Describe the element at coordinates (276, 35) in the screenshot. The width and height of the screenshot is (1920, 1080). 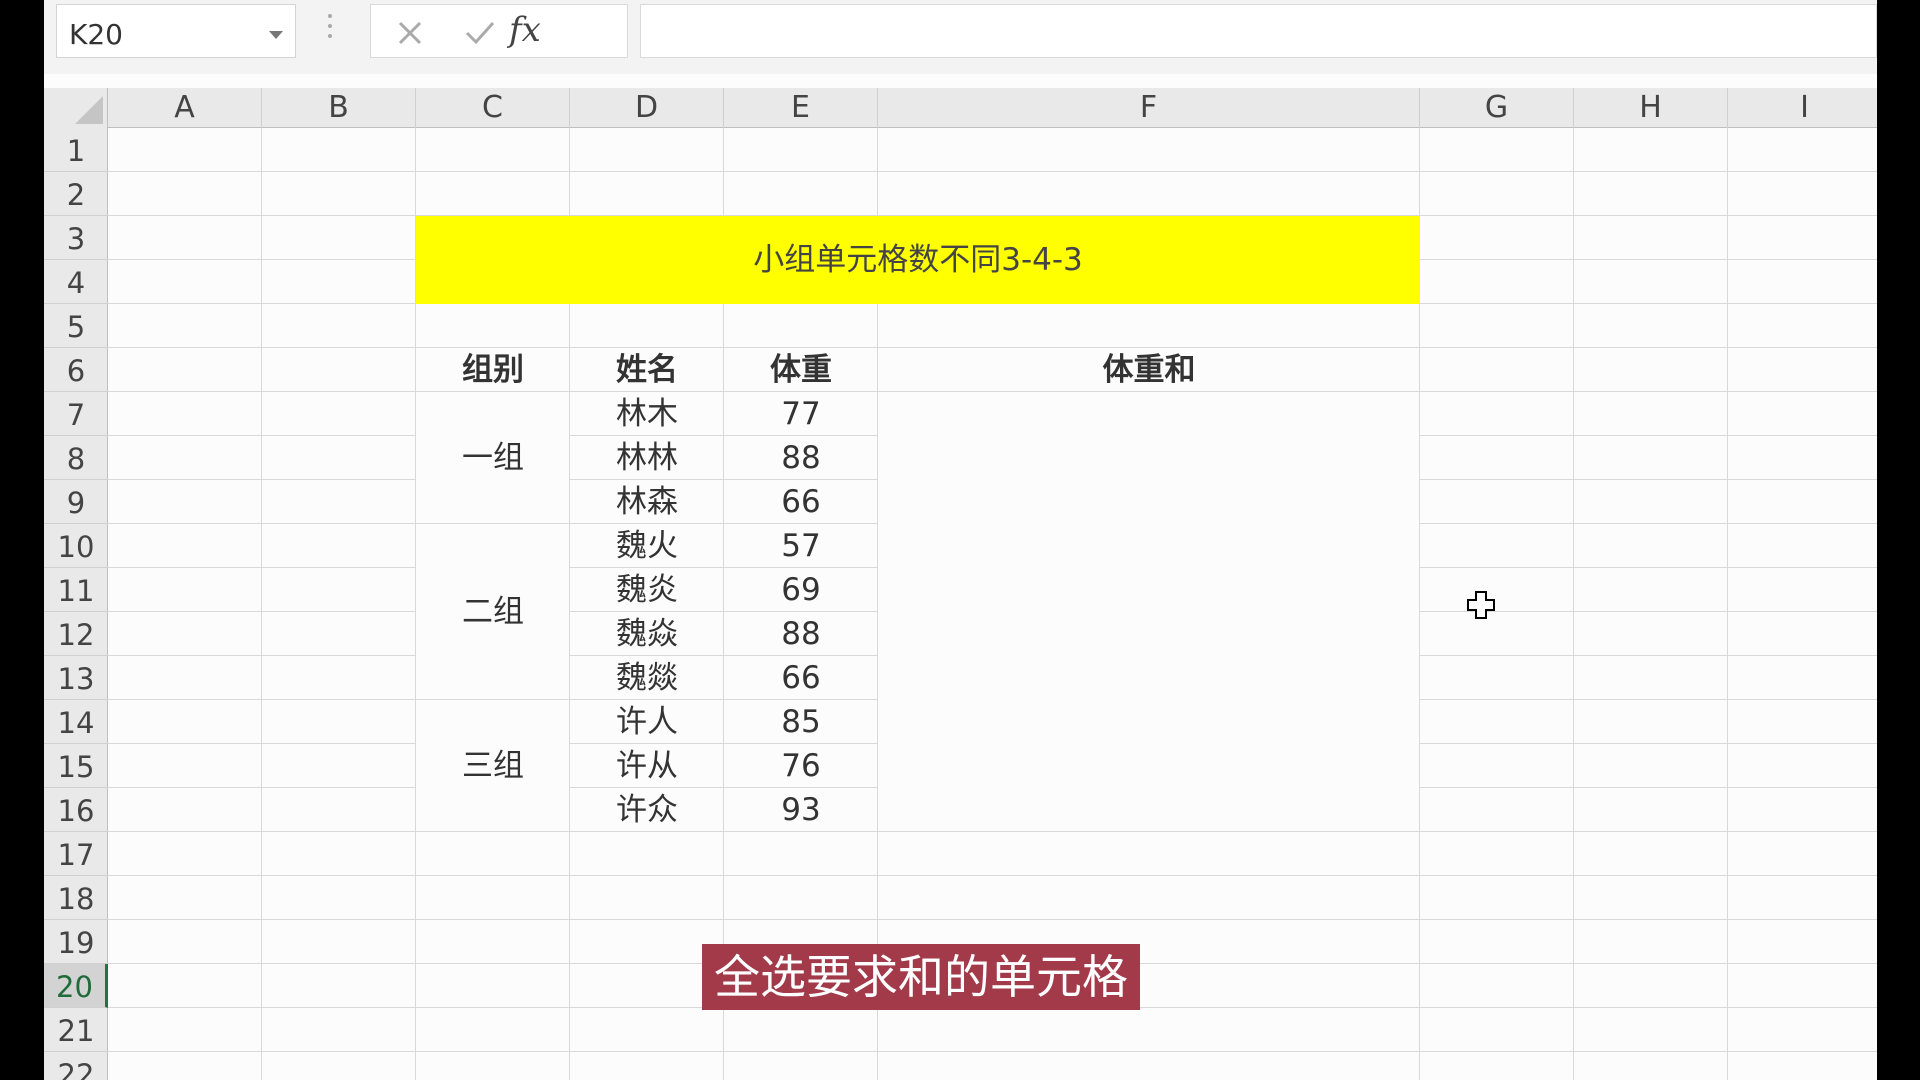
I see `chevron-down-icon` at that location.